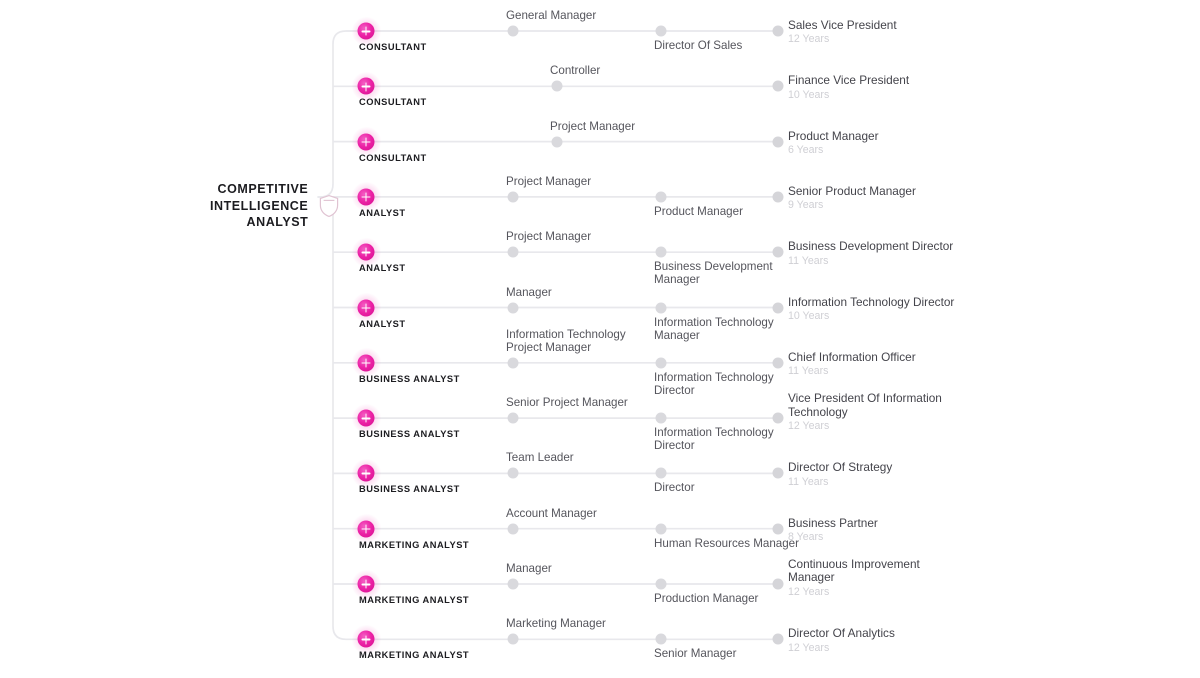  I want to click on end-node-block: Sales Vice President 12 Years, so click(872, 32).